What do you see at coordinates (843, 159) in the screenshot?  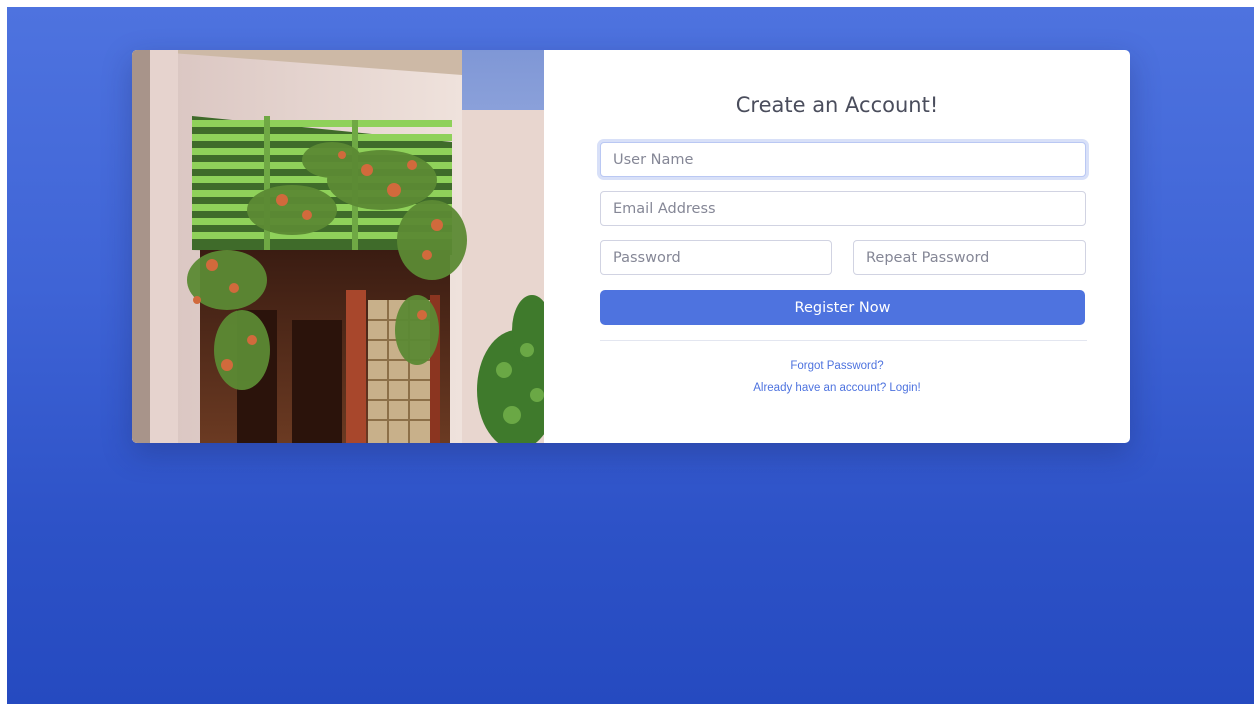 I see `username-input` at bounding box center [843, 159].